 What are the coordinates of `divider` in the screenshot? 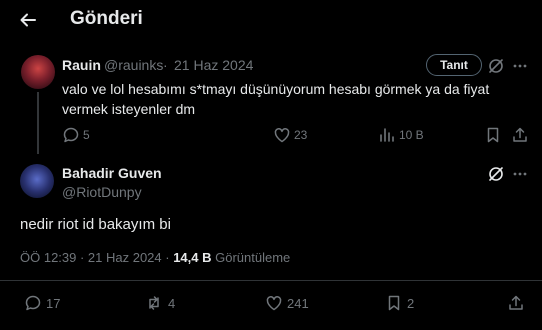 It's located at (271, 280).